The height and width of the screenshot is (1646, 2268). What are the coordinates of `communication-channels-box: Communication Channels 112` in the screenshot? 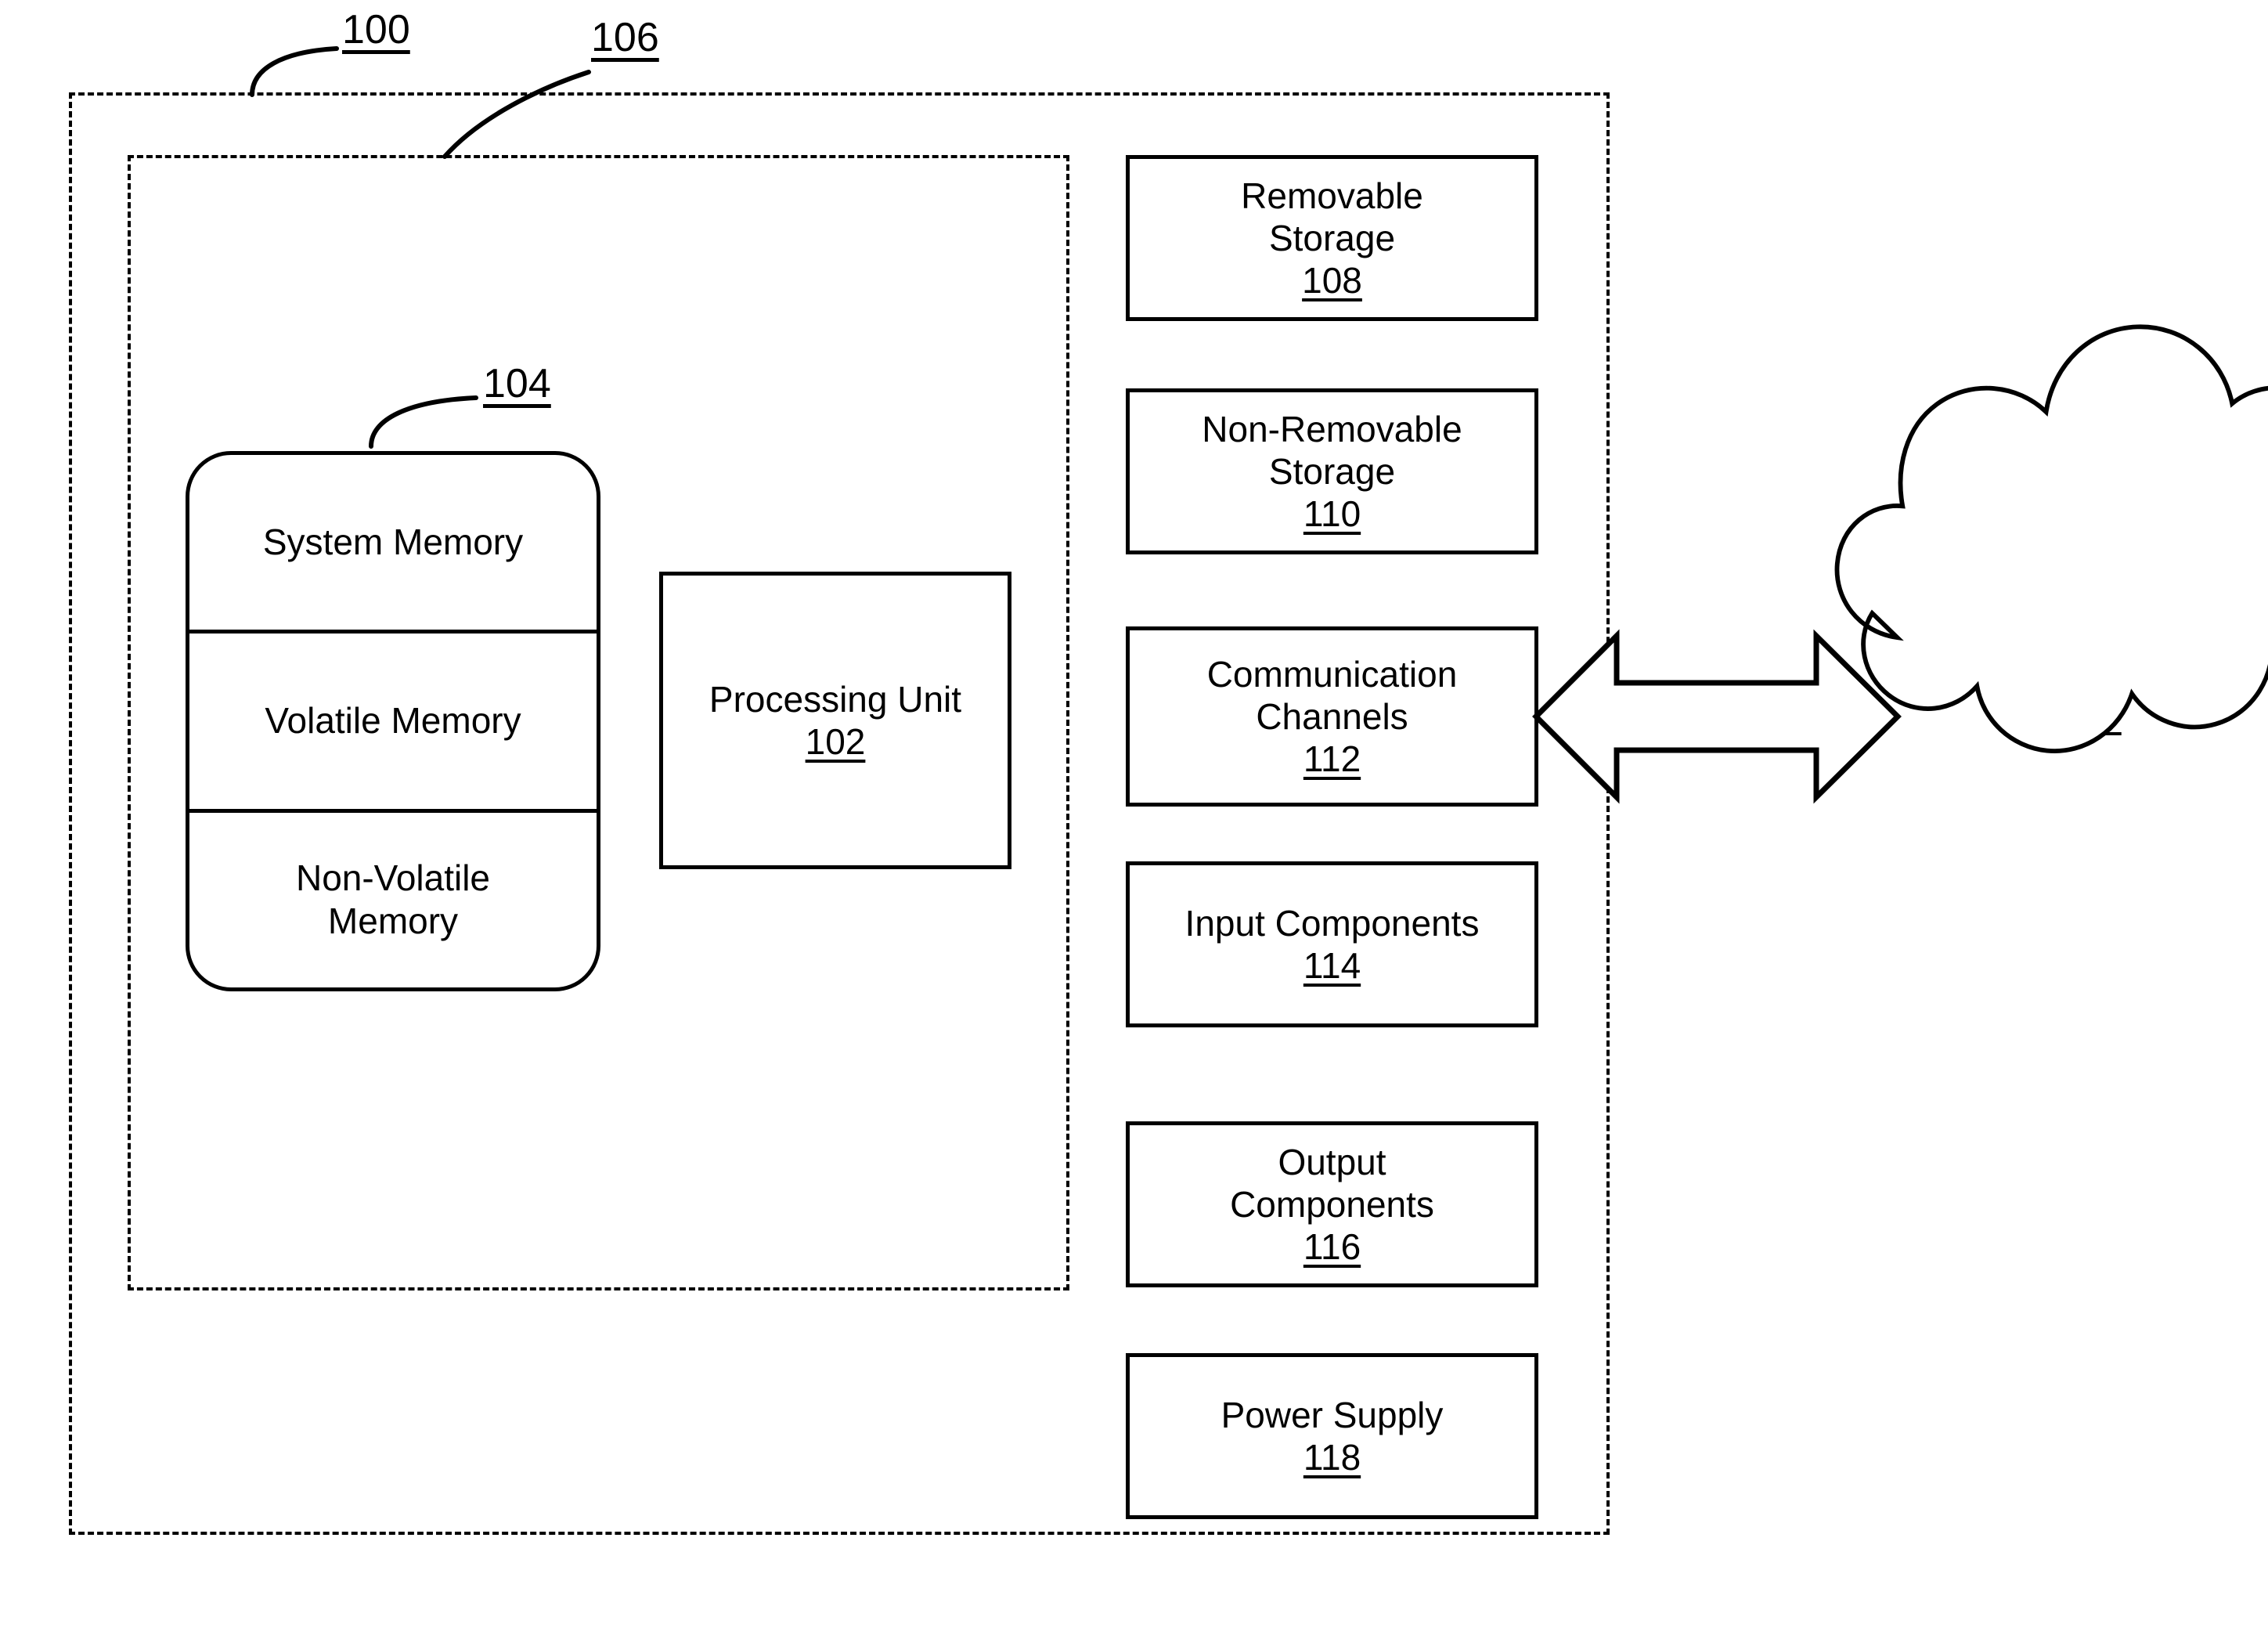 It's located at (1332, 716).